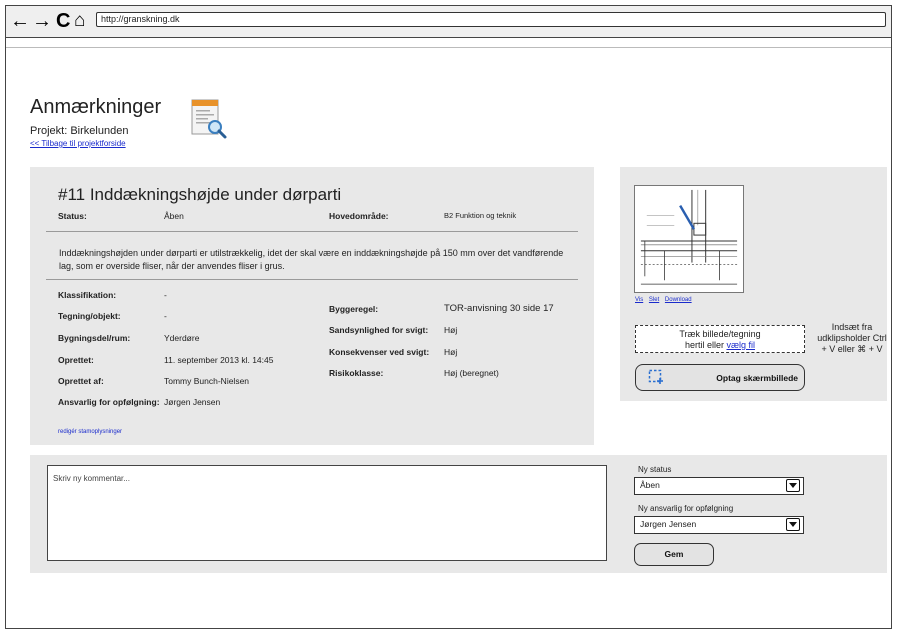 This screenshot has height=634, width=897. What do you see at coordinates (165, 295) in the screenshot?
I see `classification-value: -` at bounding box center [165, 295].